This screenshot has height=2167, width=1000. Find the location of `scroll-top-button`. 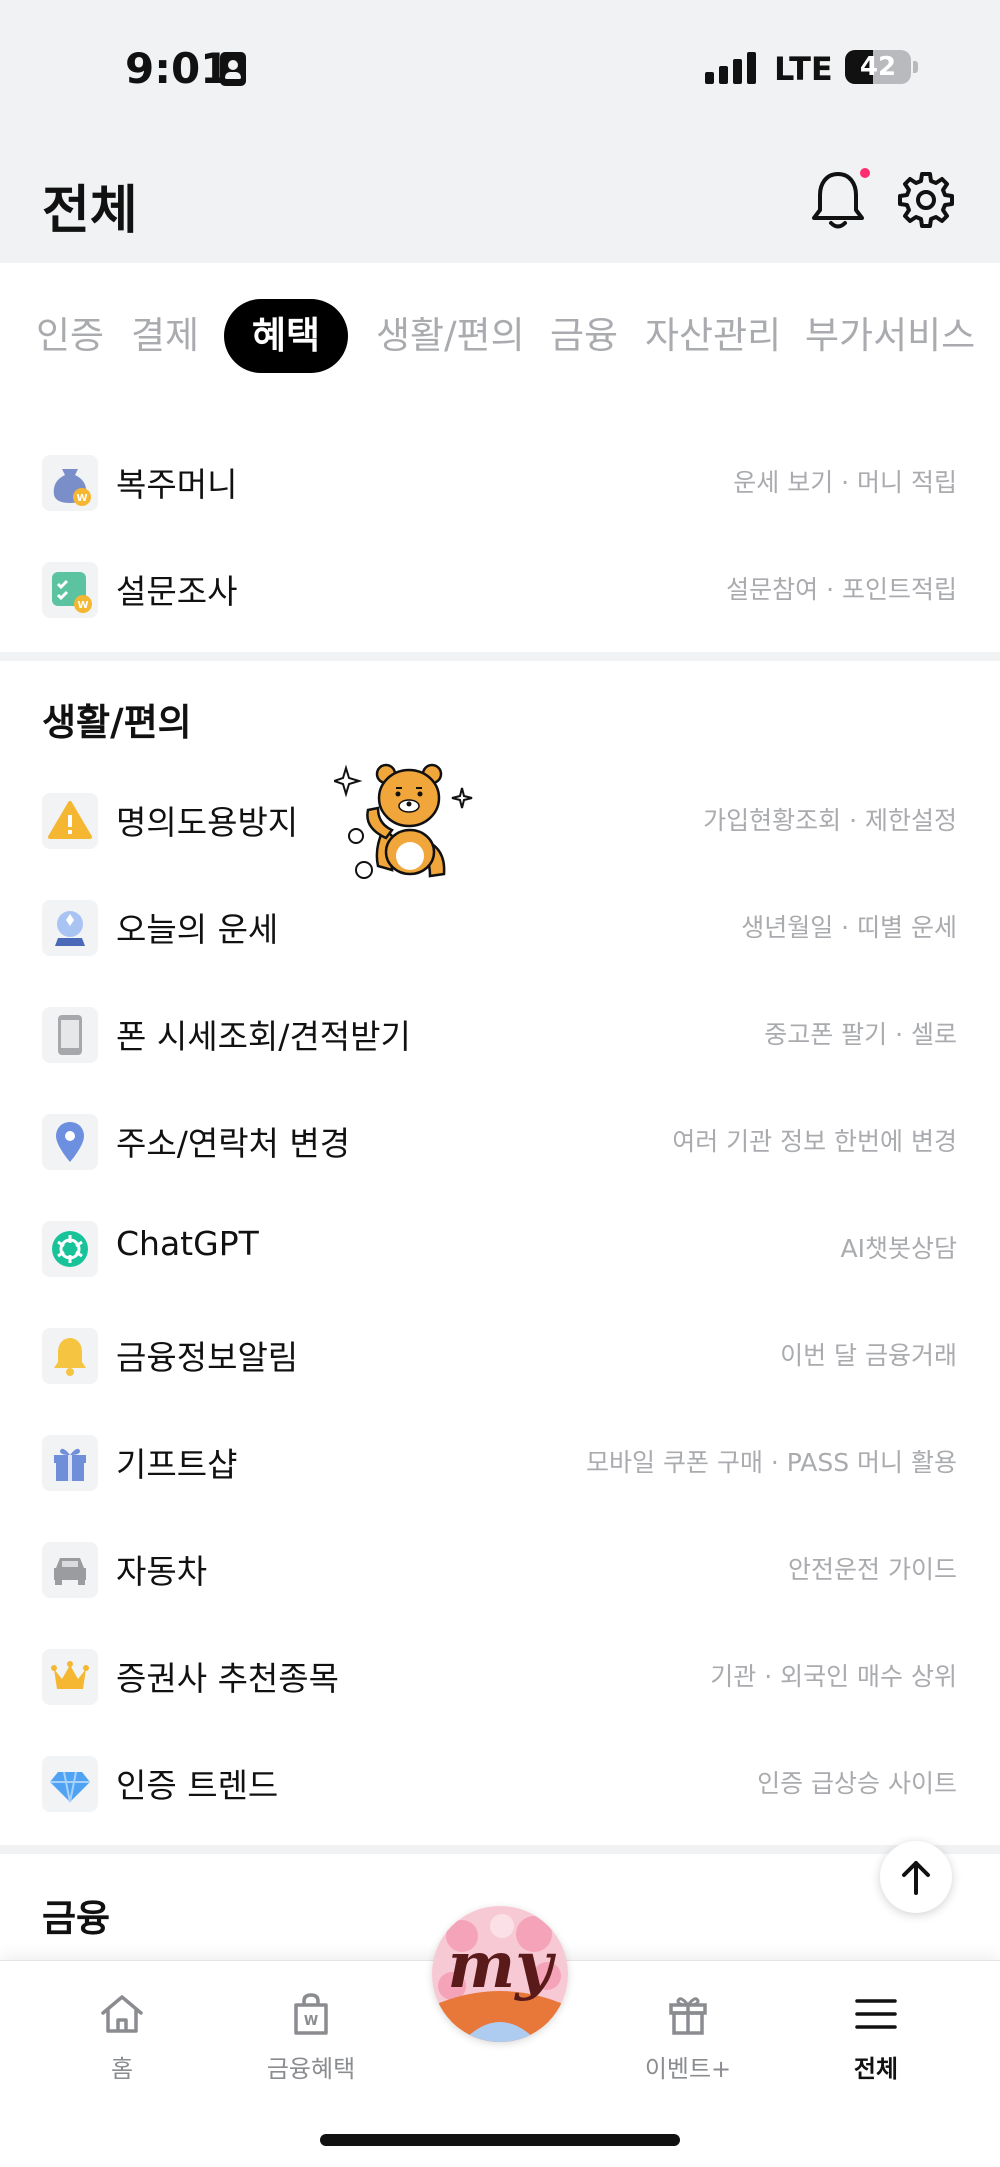

scroll-top-button is located at coordinates (916, 1877).